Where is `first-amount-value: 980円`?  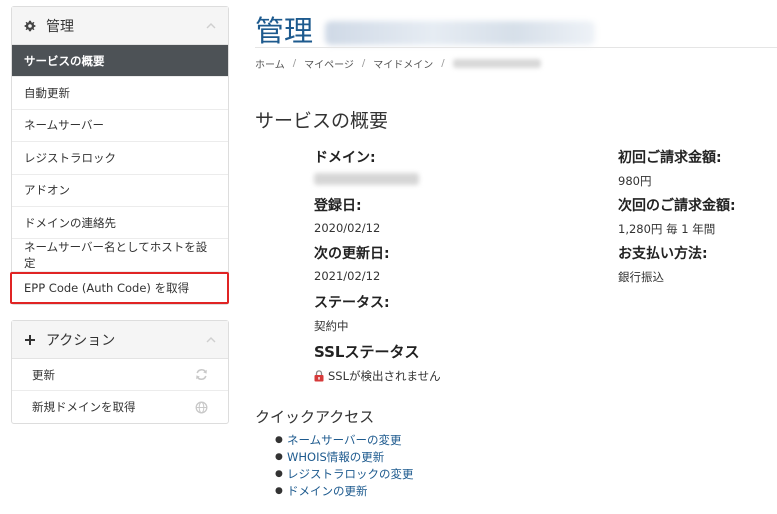 first-amount-value: 980円 is located at coordinates (635, 181).